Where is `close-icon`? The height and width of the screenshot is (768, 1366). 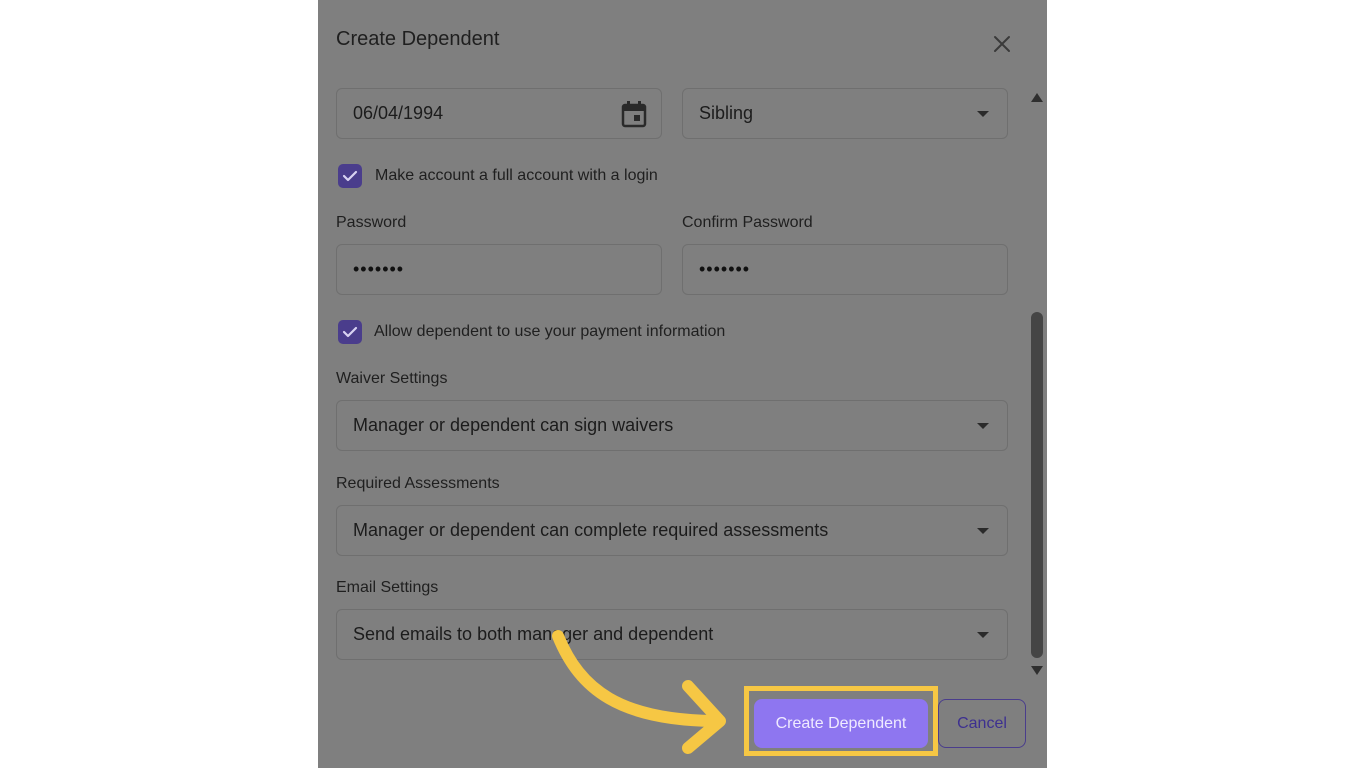 close-icon is located at coordinates (1002, 44).